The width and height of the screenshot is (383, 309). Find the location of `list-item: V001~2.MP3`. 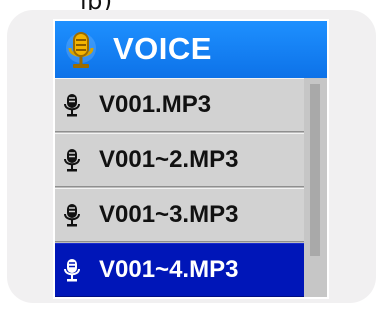

list-item: V001~2.MP3 is located at coordinates (179, 160).